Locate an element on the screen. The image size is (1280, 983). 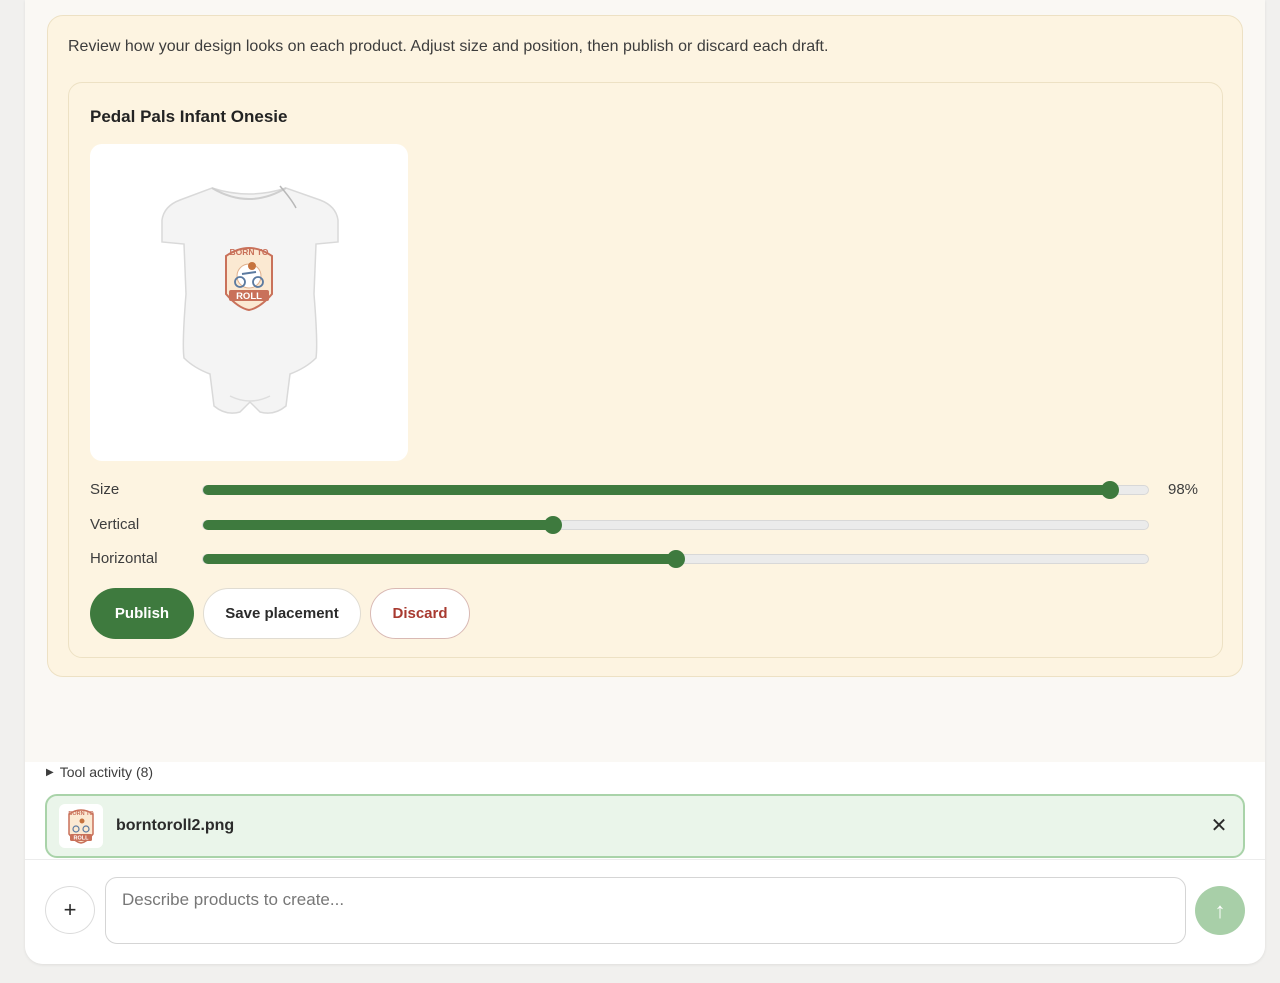
horizontal-label: Horizontal is located at coordinates (124, 558).